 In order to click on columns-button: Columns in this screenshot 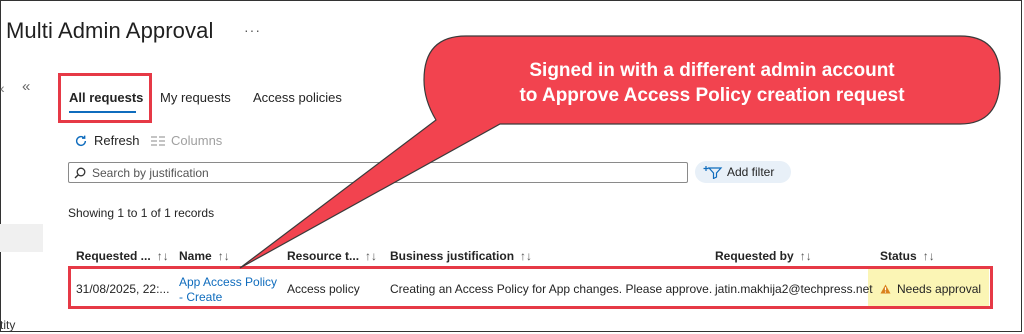, I will do `click(186, 140)`.